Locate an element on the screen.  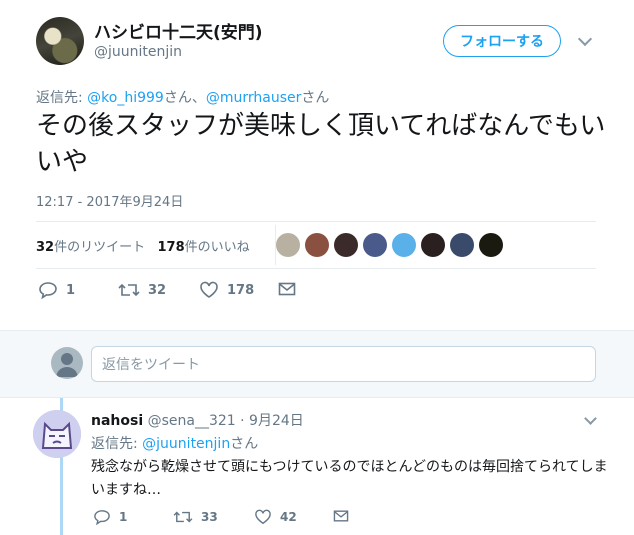
reply-reply-to: 返信先: @juunitenjinさん is located at coordinates (174, 443).